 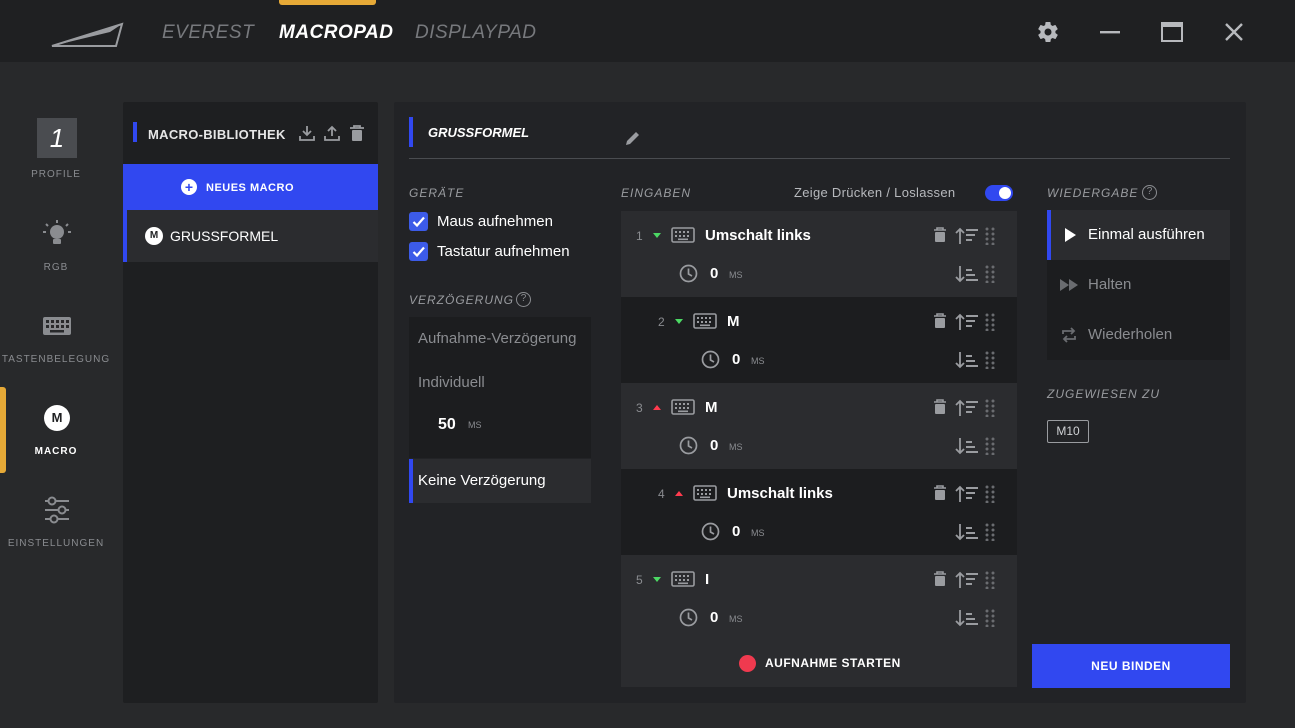 I want to click on assigned-title: ZUGEWIESEN ZU, so click(x=1104, y=394).